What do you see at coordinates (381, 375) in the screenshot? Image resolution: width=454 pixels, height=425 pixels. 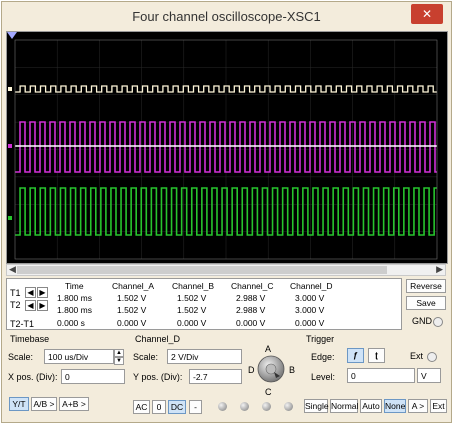 I see `level-field: 0` at bounding box center [381, 375].